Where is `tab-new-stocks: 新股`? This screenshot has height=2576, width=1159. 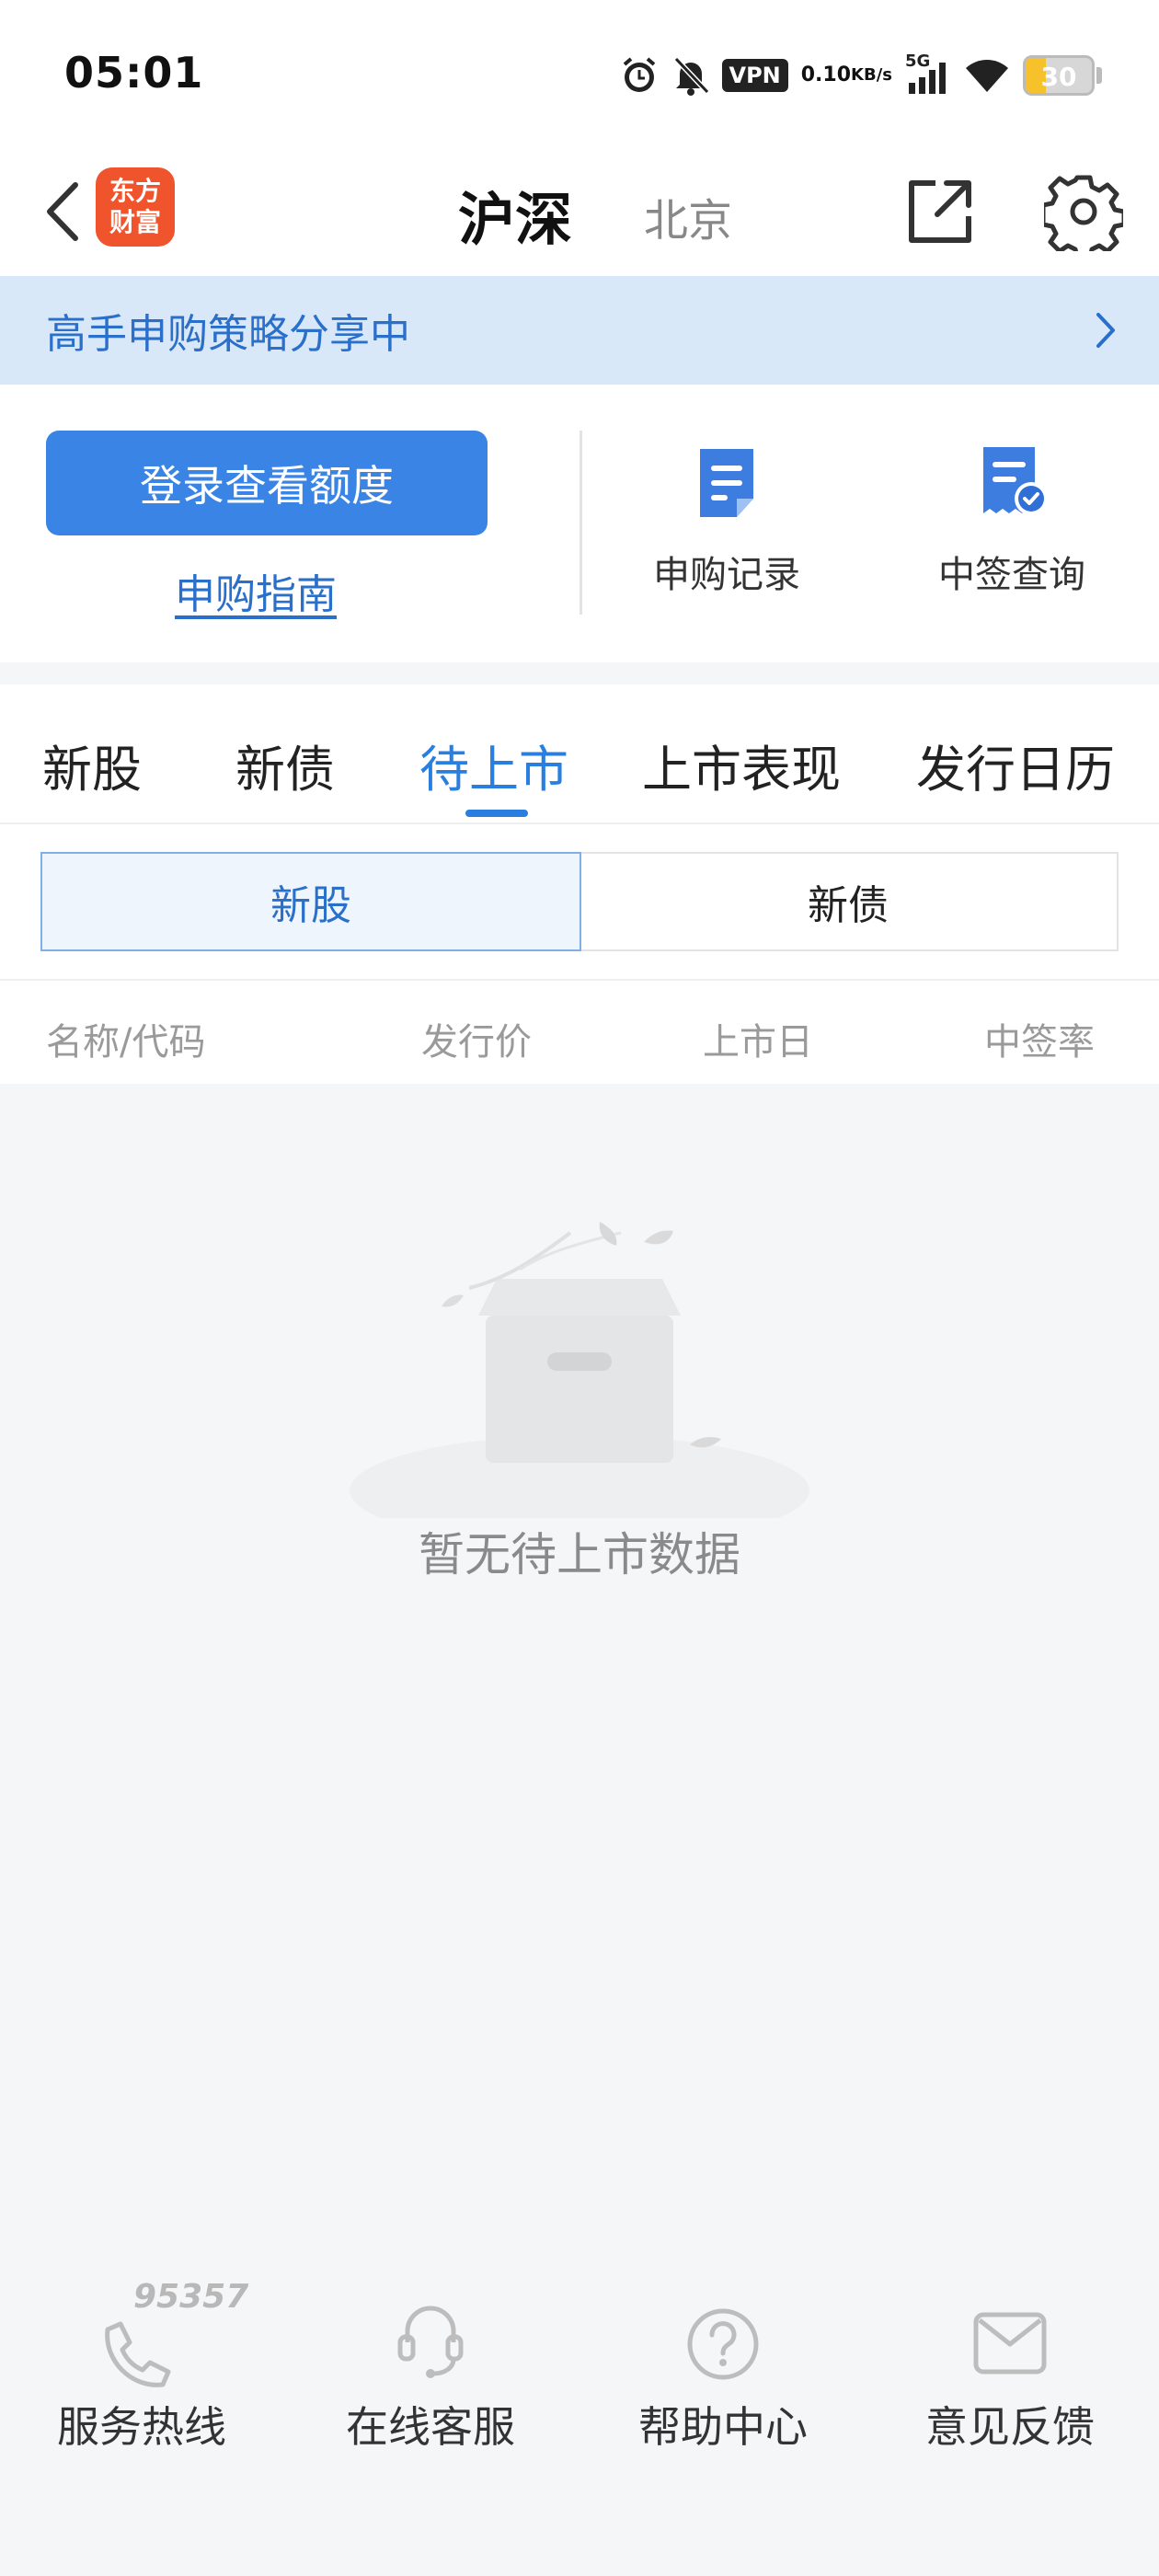
tab-new-stocks: 新股 is located at coordinates (92, 765).